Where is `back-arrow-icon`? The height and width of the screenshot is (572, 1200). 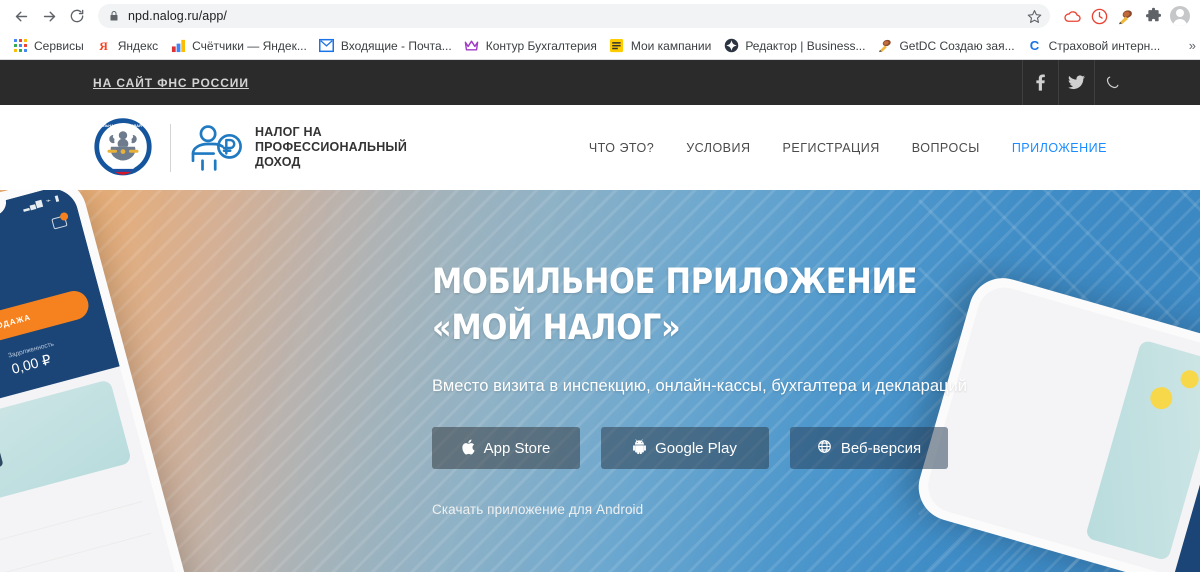 back-arrow-icon is located at coordinates (21, 16).